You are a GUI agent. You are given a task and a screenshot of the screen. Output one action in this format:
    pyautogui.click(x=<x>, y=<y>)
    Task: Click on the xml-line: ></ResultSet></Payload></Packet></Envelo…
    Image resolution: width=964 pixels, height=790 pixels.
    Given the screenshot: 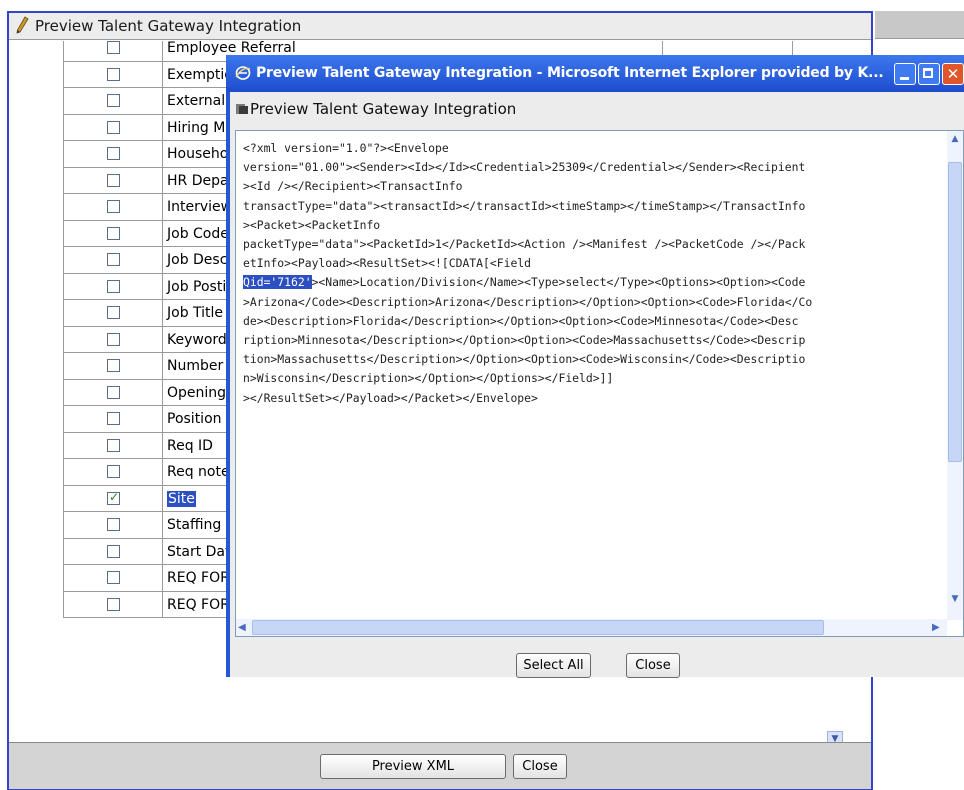 What is the action you would take?
    pyautogui.click(x=390, y=397)
    